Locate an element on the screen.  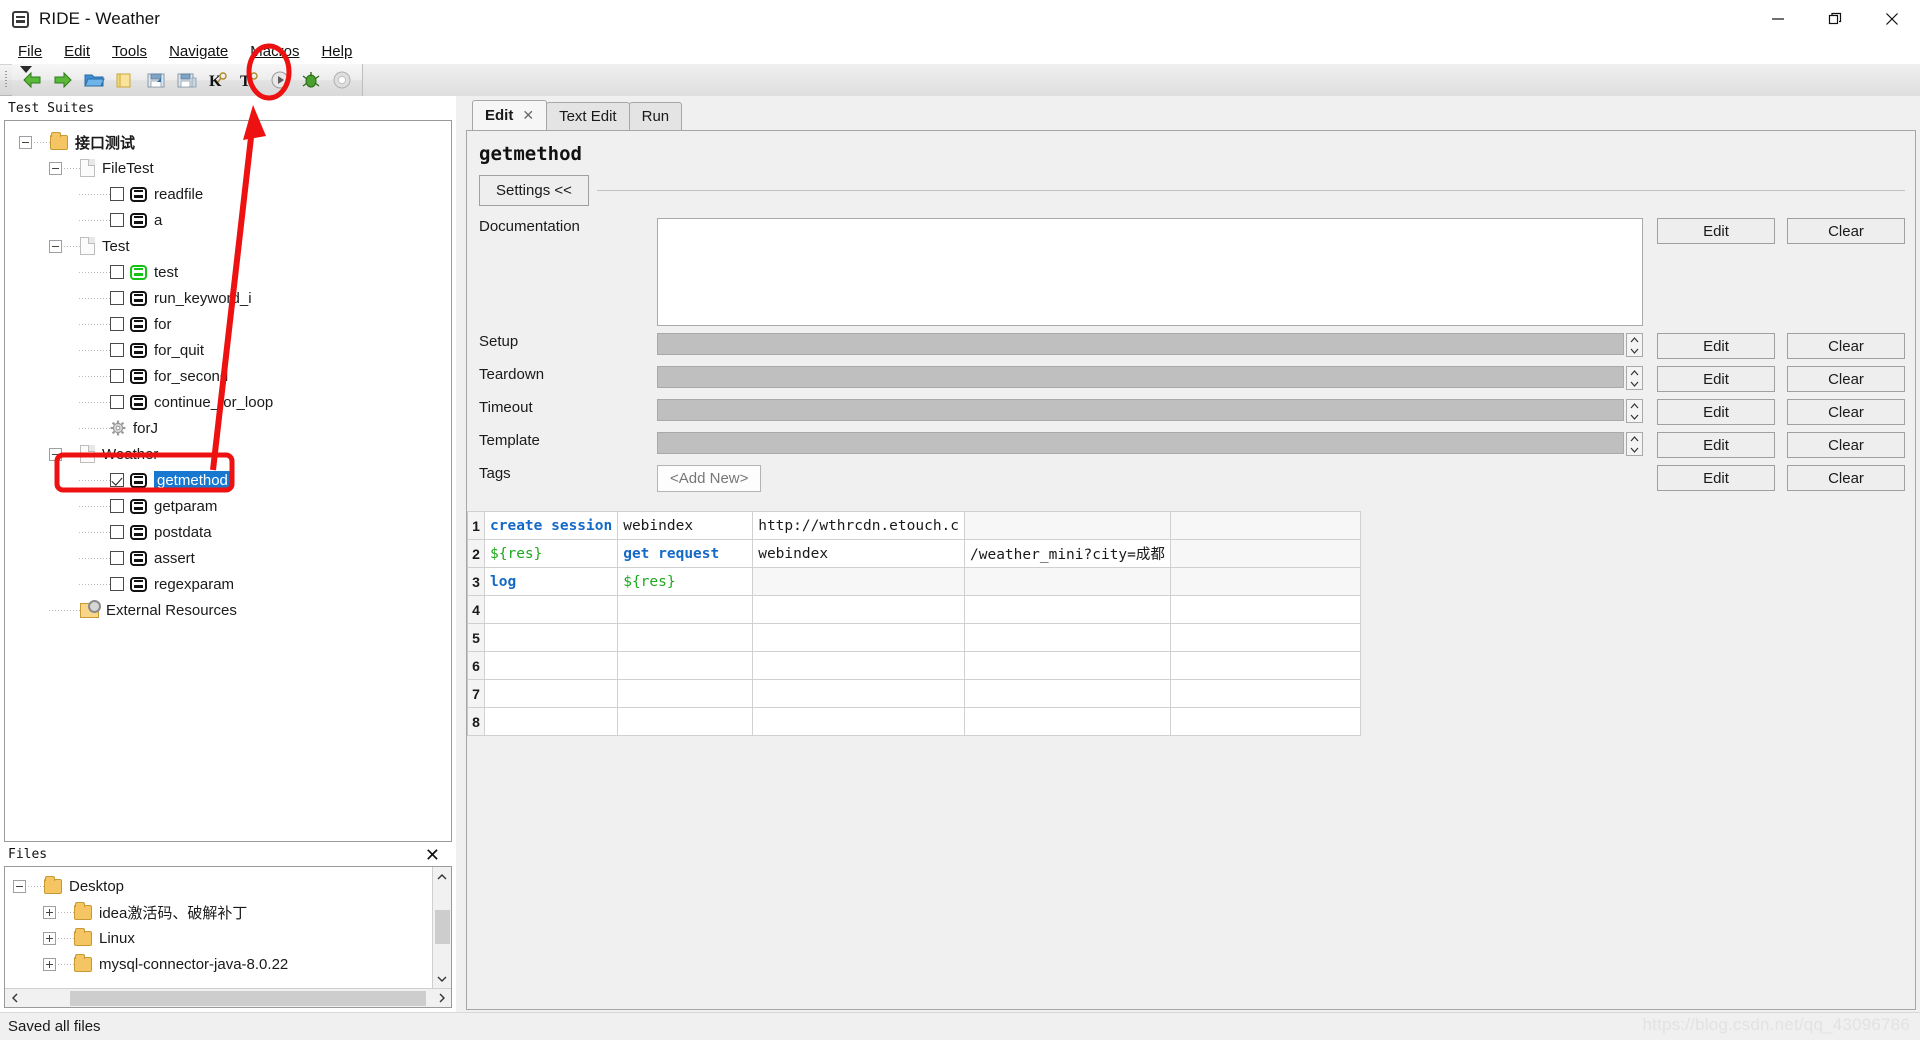
files-vertical-scrollbar is located at coordinates (441, 927).